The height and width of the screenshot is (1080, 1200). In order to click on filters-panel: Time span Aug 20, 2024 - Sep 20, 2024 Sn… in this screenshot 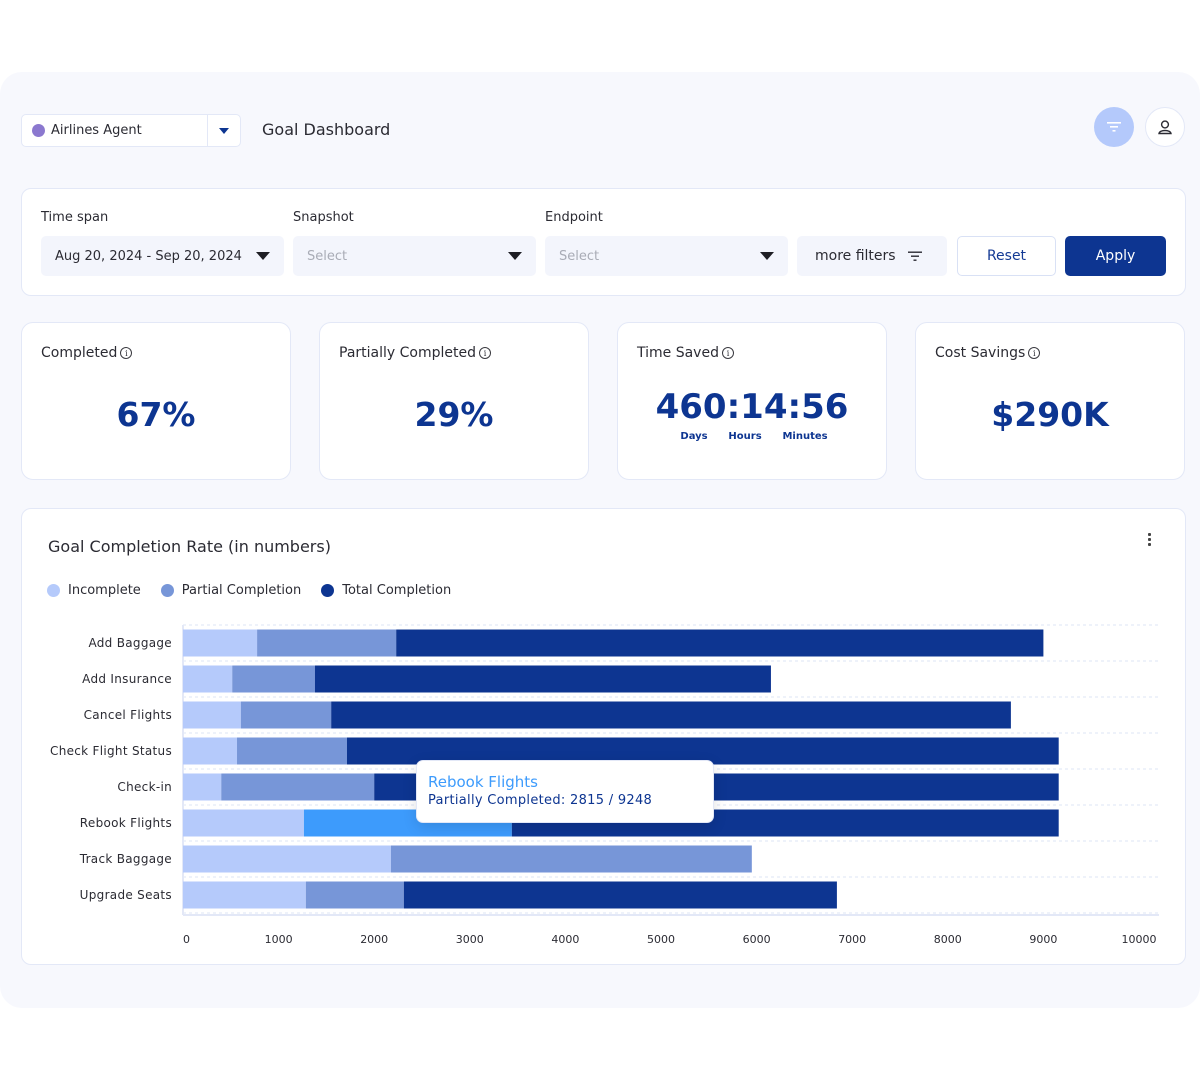, I will do `click(603, 242)`.